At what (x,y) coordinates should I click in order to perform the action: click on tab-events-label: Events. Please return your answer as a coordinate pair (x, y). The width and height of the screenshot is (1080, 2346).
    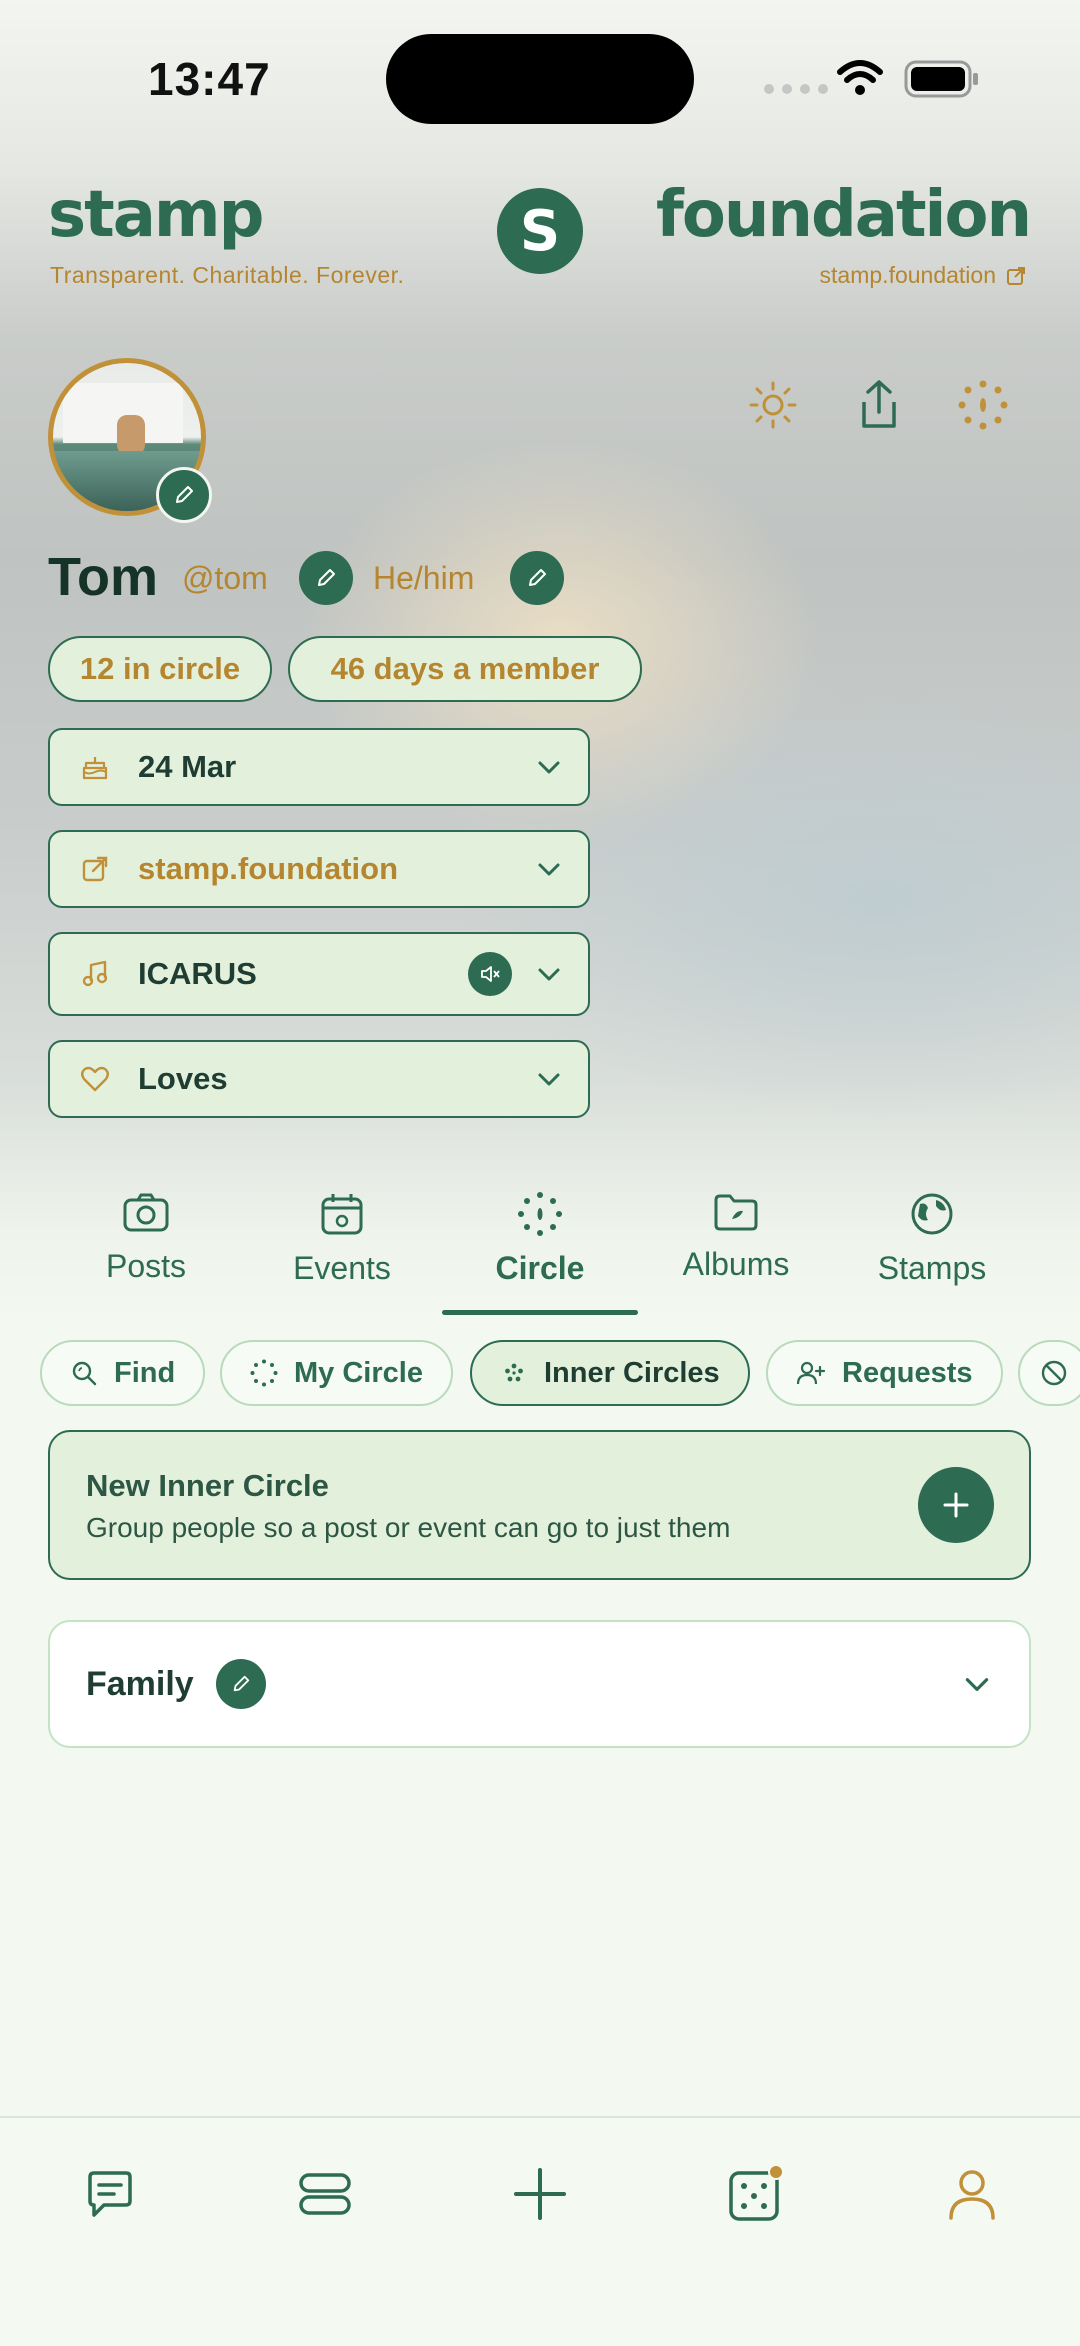
    Looking at the image, I should click on (342, 1268).